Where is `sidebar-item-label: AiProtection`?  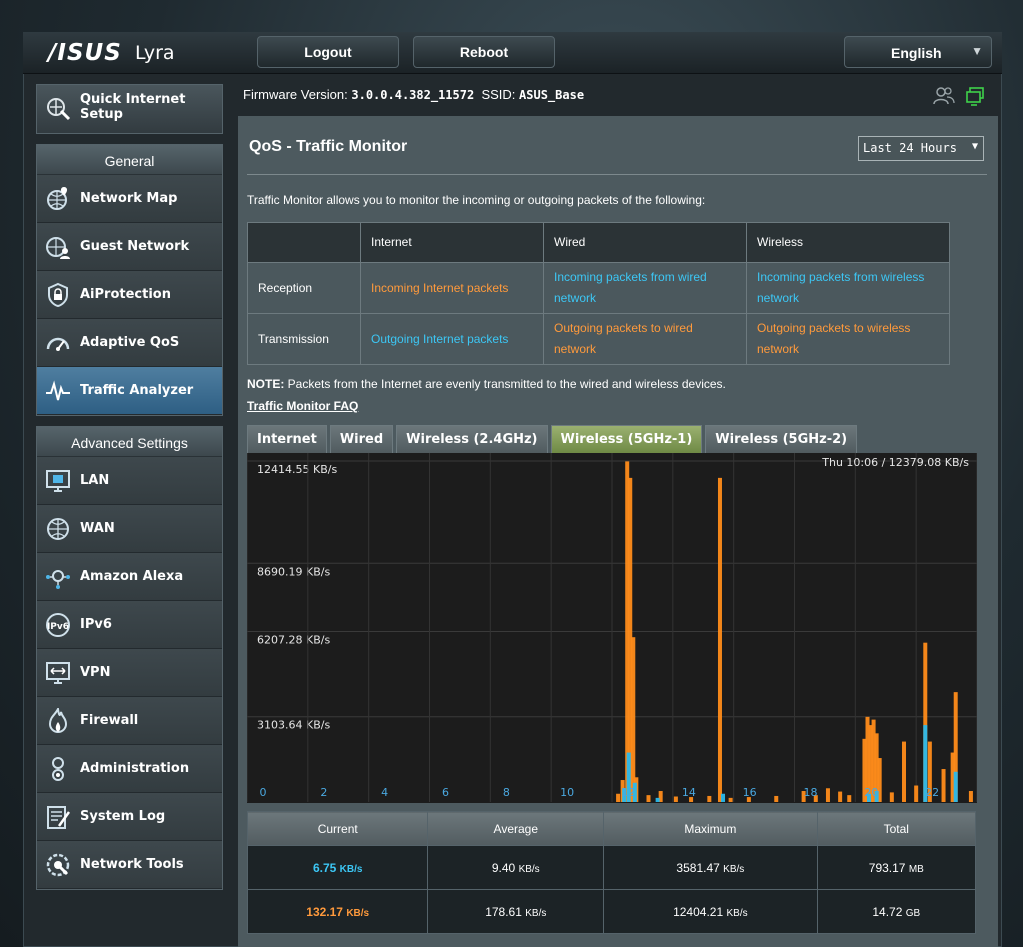 sidebar-item-label: AiProtection is located at coordinates (125, 294).